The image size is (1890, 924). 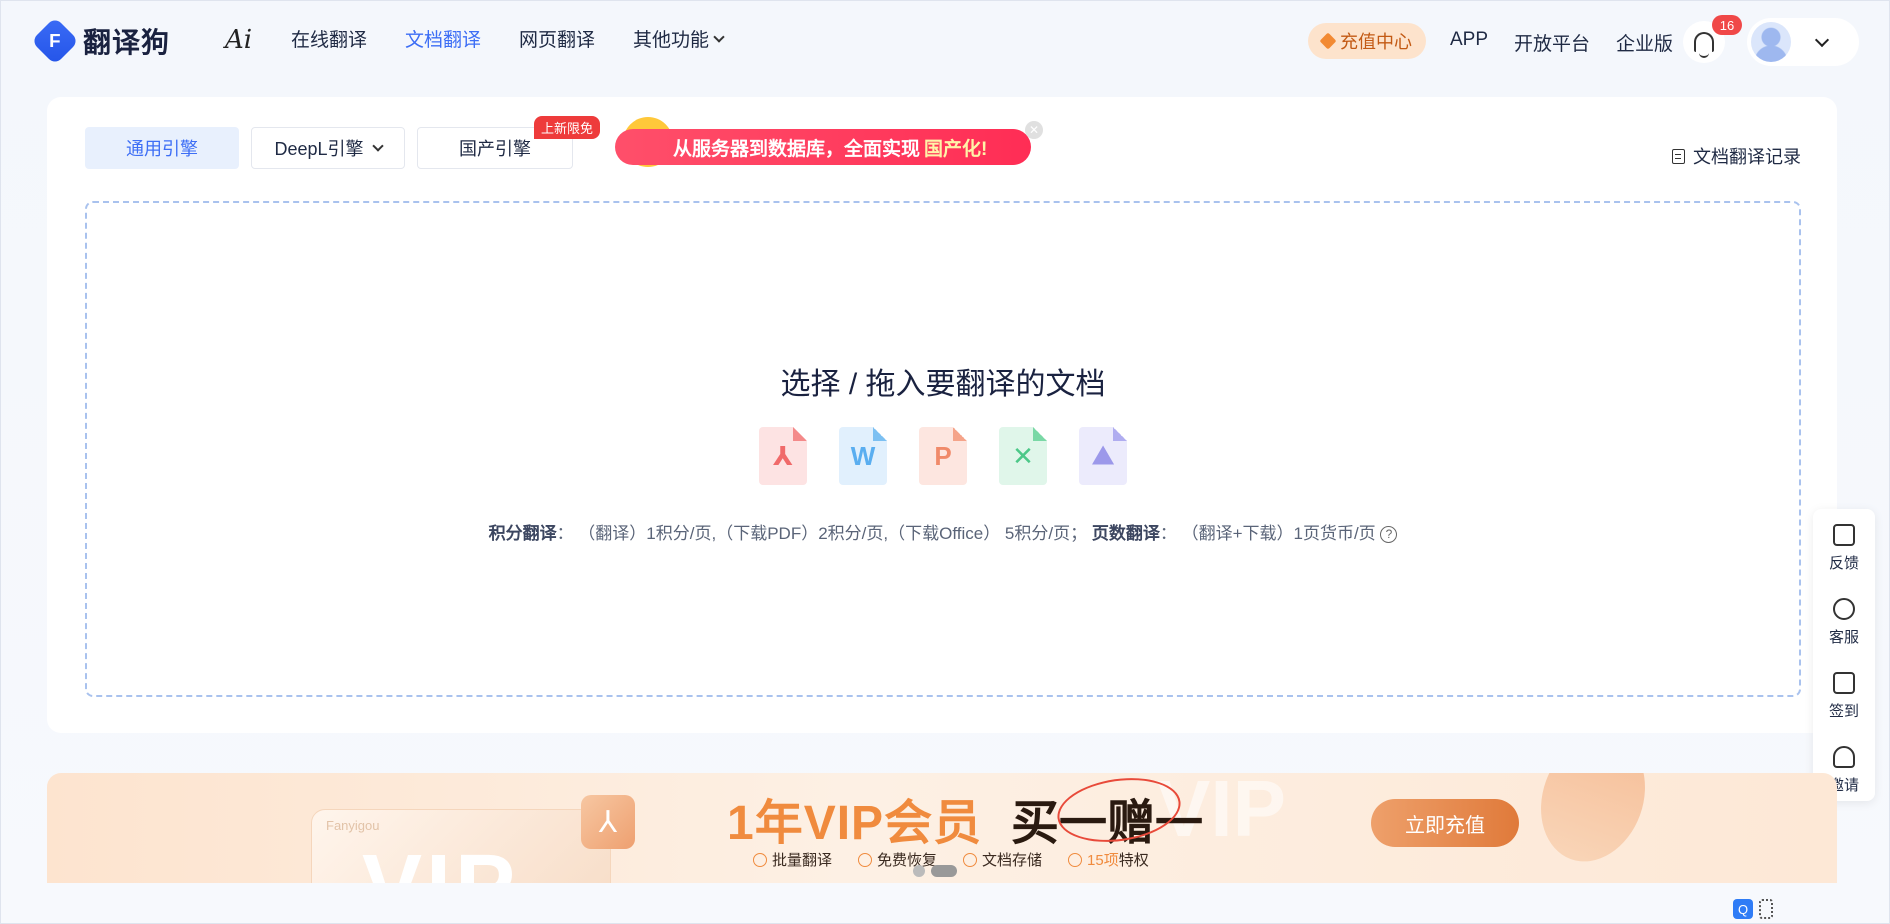 What do you see at coordinates (855, 823) in the screenshot?
I see `vip-title: 1年VIP会员` at bounding box center [855, 823].